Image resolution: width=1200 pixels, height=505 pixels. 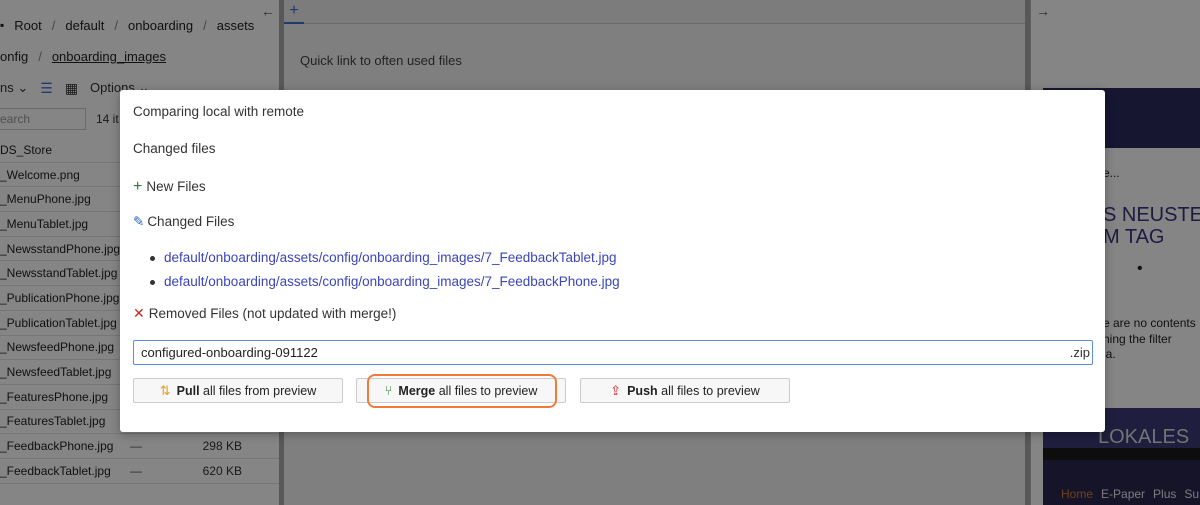 I want to click on removed-files-row: ✕ Removed Files (not updated with merge!), so click(x=264, y=313).